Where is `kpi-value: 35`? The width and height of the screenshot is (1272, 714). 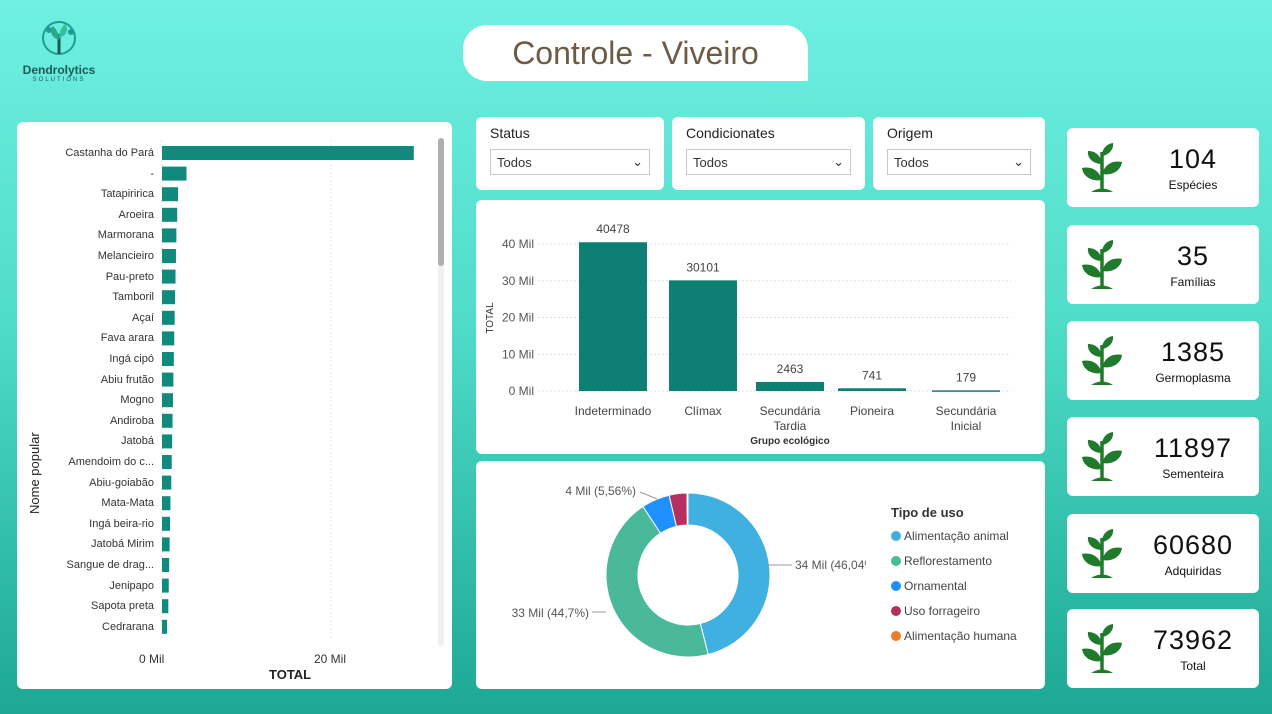
kpi-value: 35 is located at coordinates (1193, 255).